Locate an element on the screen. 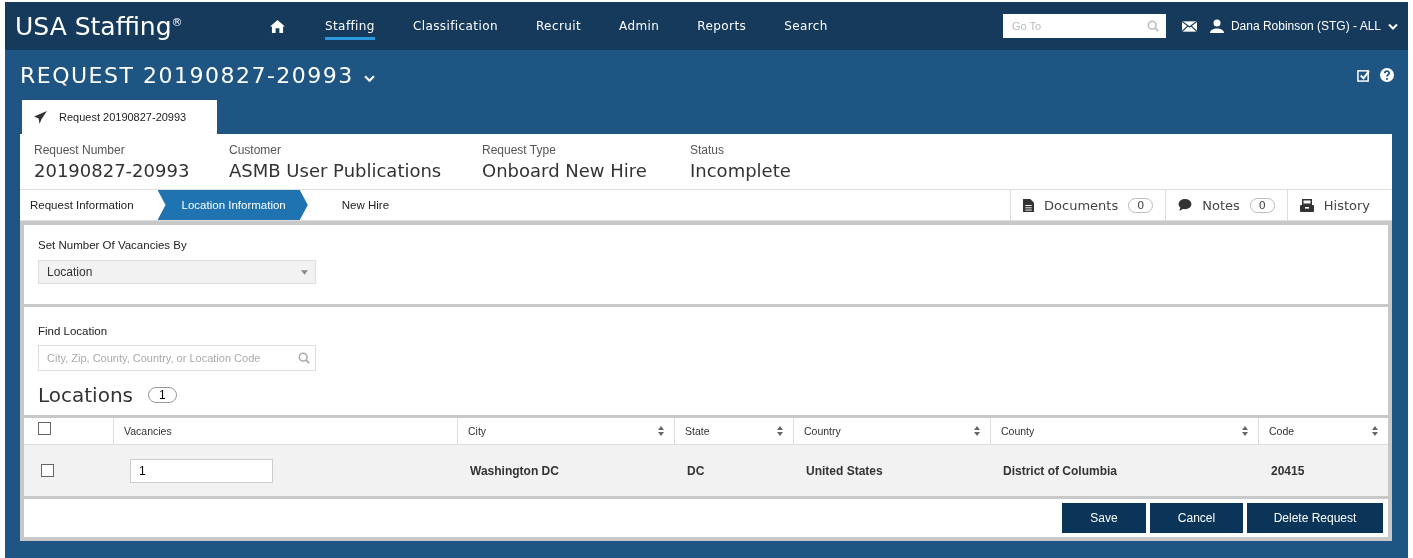 The image size is (1413, 558). dropdown-arrow-icon is located at coordinates (304, 272).